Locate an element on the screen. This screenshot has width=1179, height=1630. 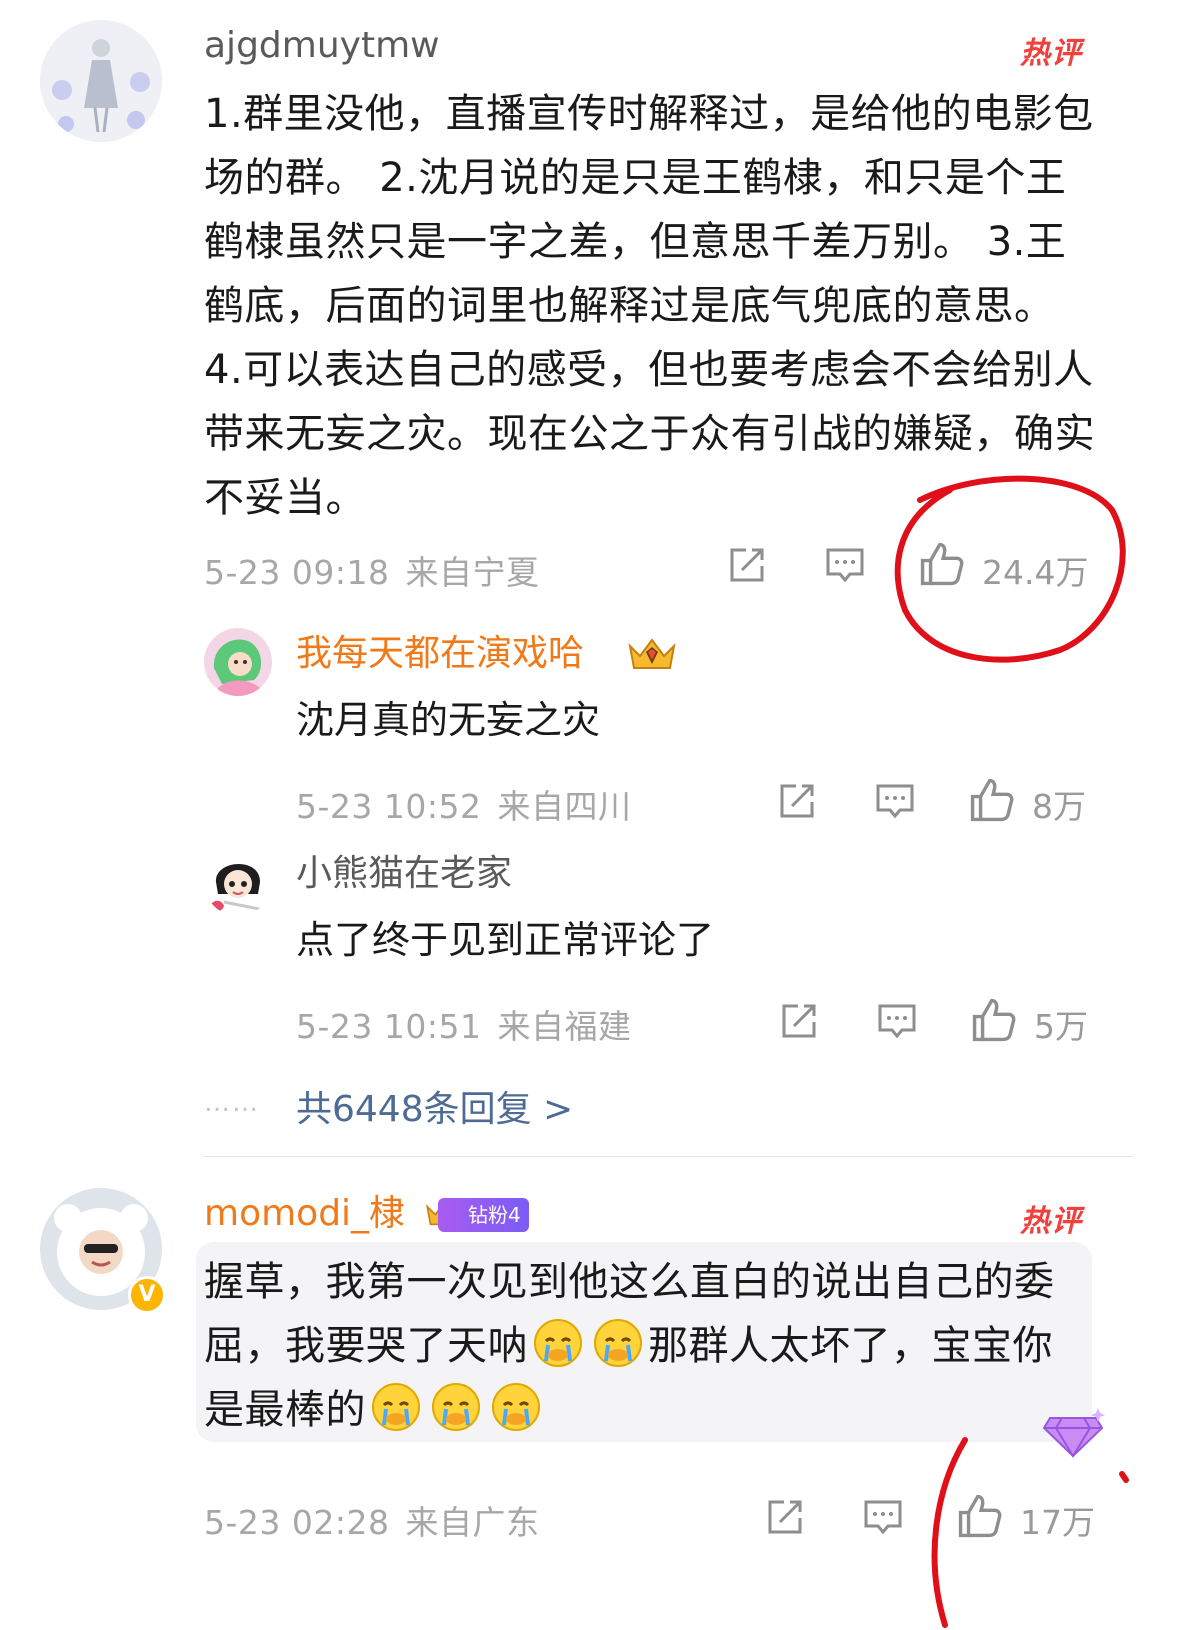
reply1-meta: 5-23 10:52 来自四川 is located at coordinates (464, 804).